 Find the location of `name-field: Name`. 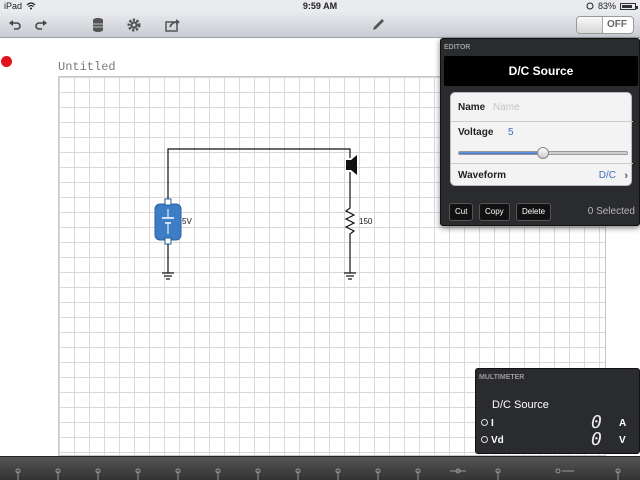

name-field: Name is located at coordinates (506, 107).